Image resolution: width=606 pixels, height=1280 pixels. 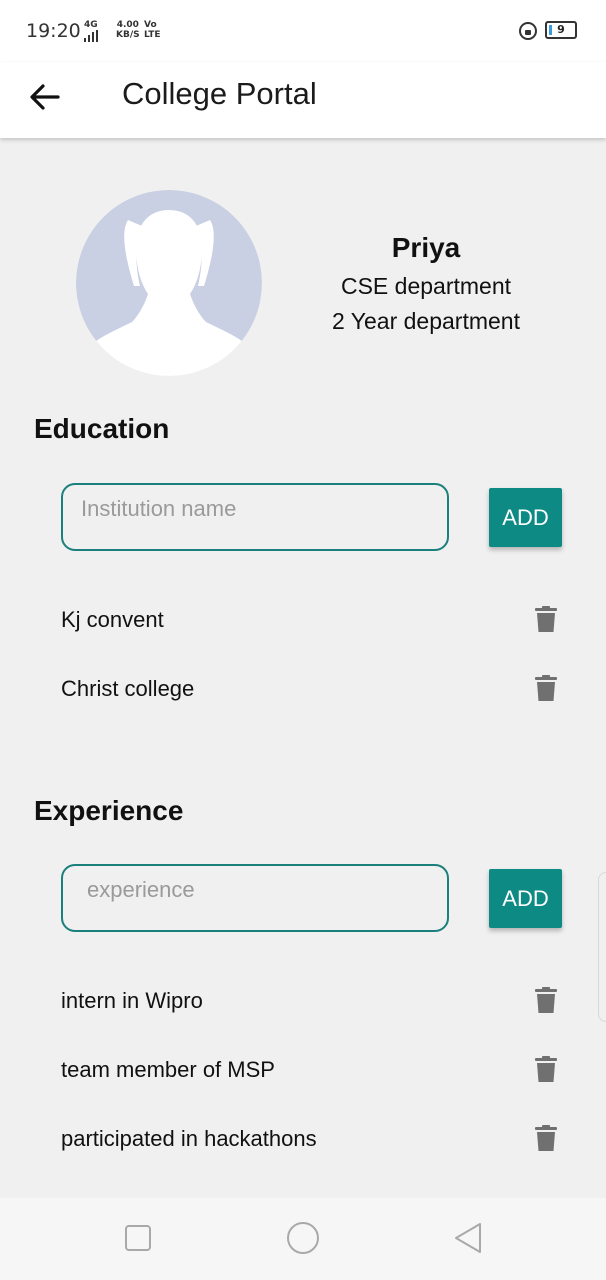 I want to click on app-bar: College Portal, so click(x=303, y=100).